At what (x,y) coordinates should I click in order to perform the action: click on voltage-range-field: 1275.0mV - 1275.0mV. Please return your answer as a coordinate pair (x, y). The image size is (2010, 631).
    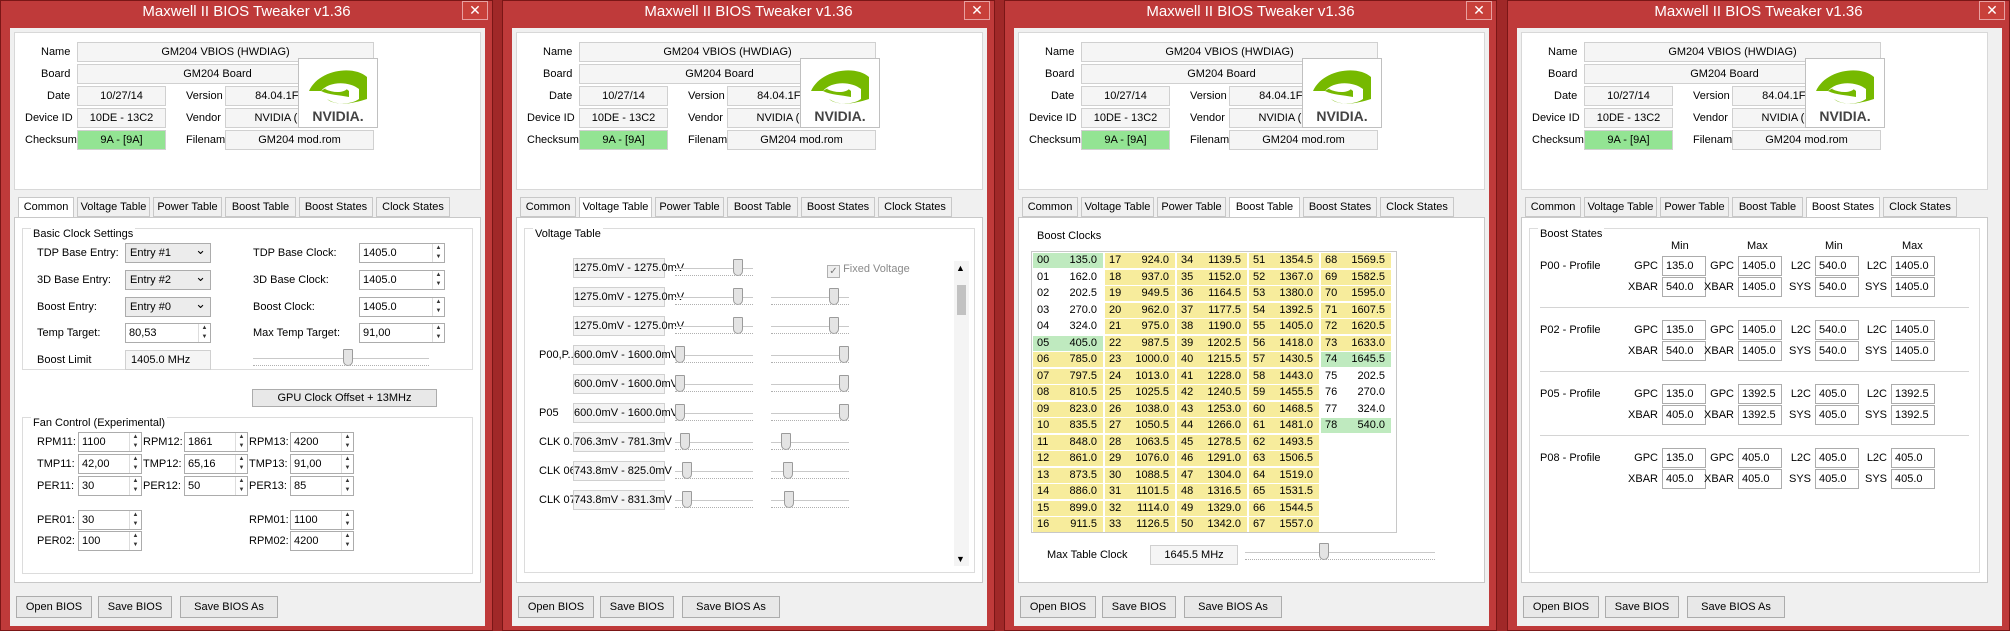
    Looking at the image, I should click on (628, 297).